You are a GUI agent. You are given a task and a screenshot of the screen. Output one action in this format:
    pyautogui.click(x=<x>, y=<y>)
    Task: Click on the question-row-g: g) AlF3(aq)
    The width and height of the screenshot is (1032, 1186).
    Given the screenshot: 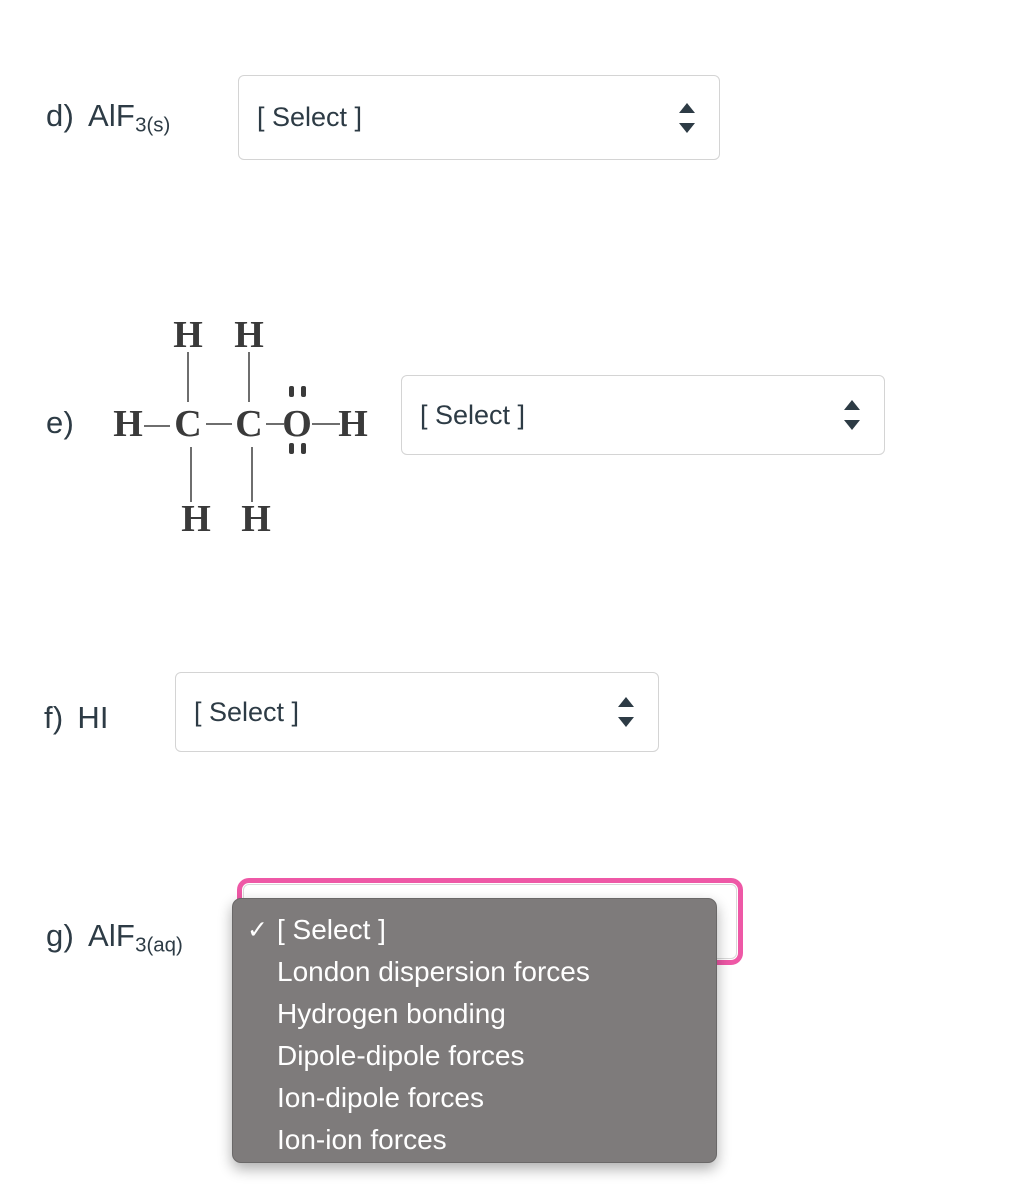 What is the action you would take?
    pyautogui.click(x=114, y=938)
    